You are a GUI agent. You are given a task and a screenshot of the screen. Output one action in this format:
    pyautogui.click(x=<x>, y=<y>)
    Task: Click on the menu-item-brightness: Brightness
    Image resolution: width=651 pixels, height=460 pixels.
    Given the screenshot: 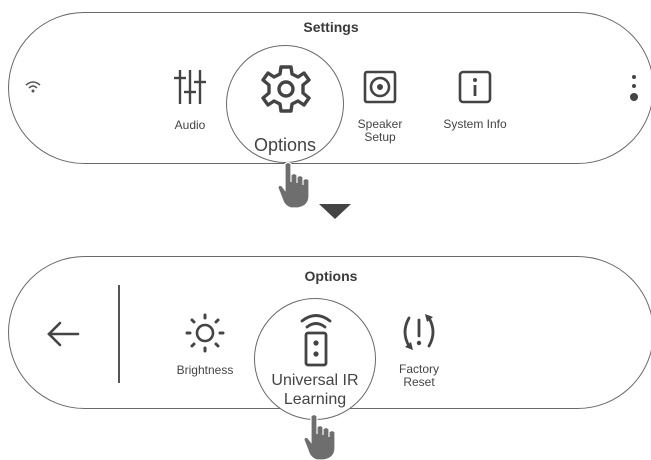 What is the action you would take?
    pyautogui.click(x=205, y=344)
    